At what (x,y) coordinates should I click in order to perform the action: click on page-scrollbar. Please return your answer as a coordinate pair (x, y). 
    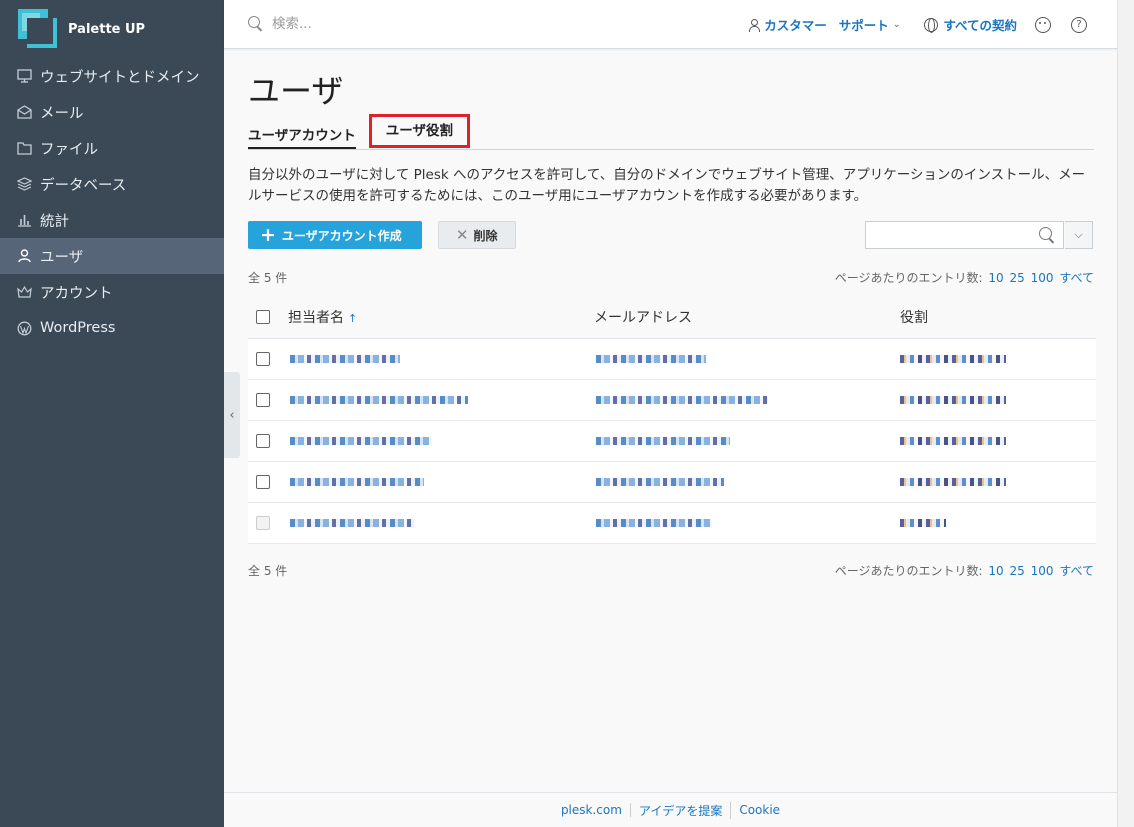
    Looking at the image, I should click on (1125, 413).